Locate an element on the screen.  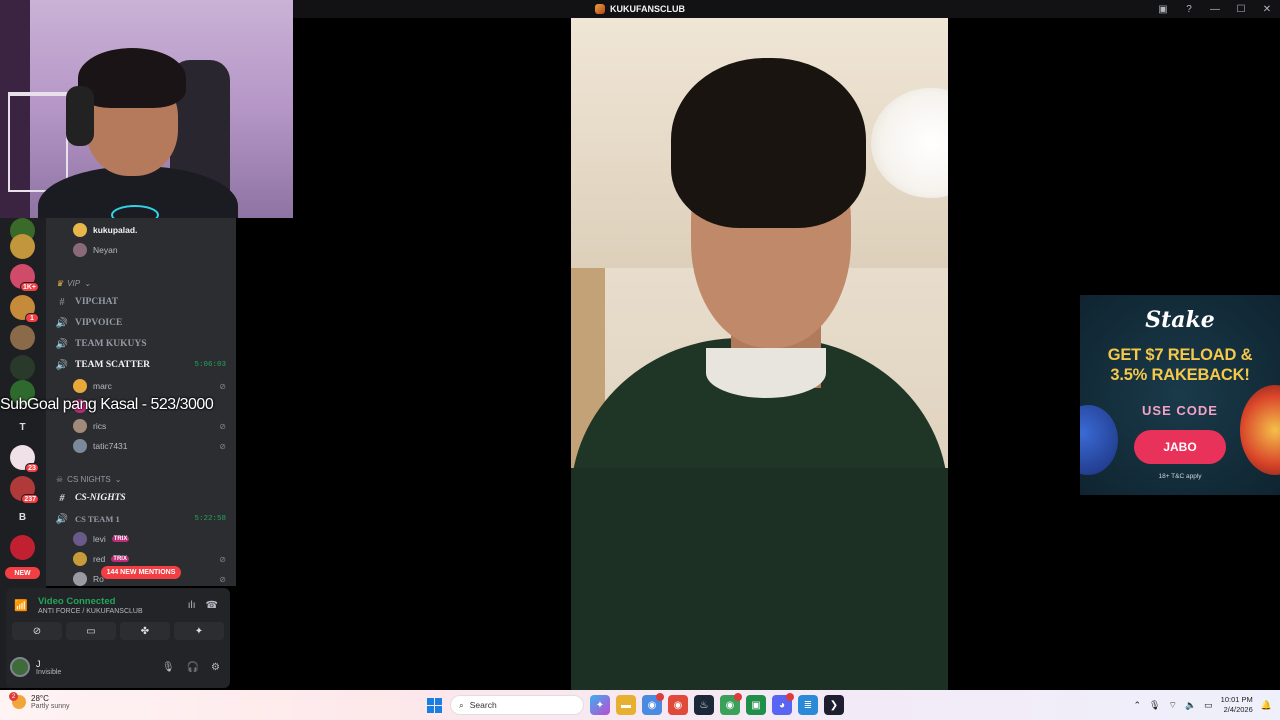
user-name: kukupalad. is located at coordinates (115, 230).